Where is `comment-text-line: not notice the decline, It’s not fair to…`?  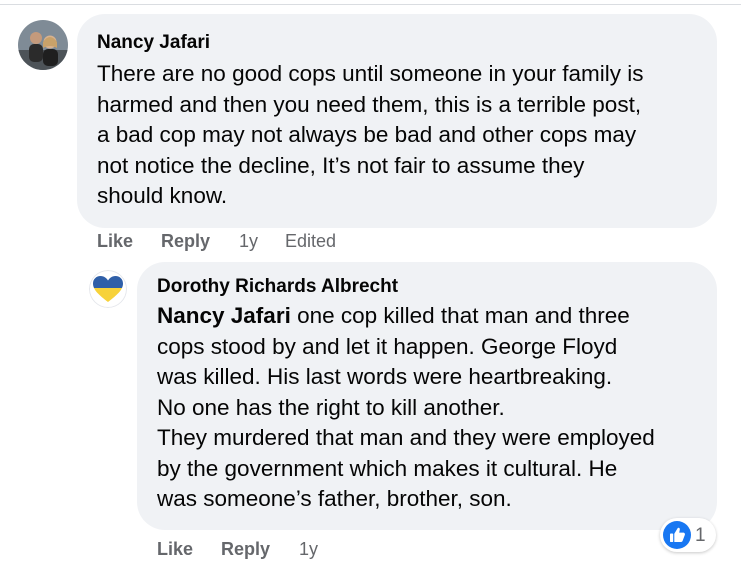 comment-text-line: not notice the decline, It’s not fair to… is located at coordinates (341, 165).